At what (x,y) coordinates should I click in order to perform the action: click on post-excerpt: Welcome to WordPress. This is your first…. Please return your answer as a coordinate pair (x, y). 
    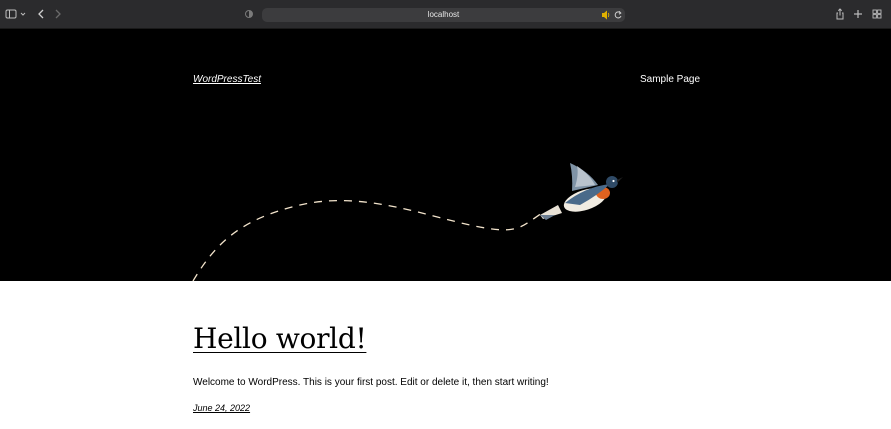
    Looking at the image, I should click on (371, 382).